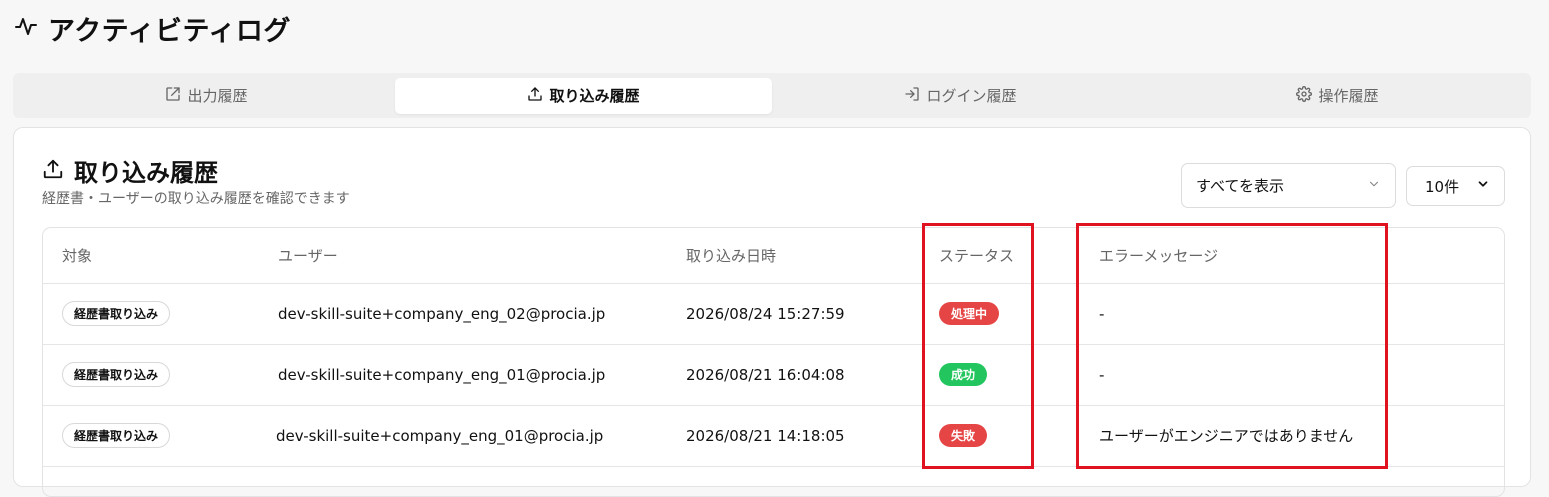 The image size is (1549, 497). Describe the element at coordinates (765, 374) in the screenshot. I see `datetime-cell: 2026/08/21 16:04:08` at that location.